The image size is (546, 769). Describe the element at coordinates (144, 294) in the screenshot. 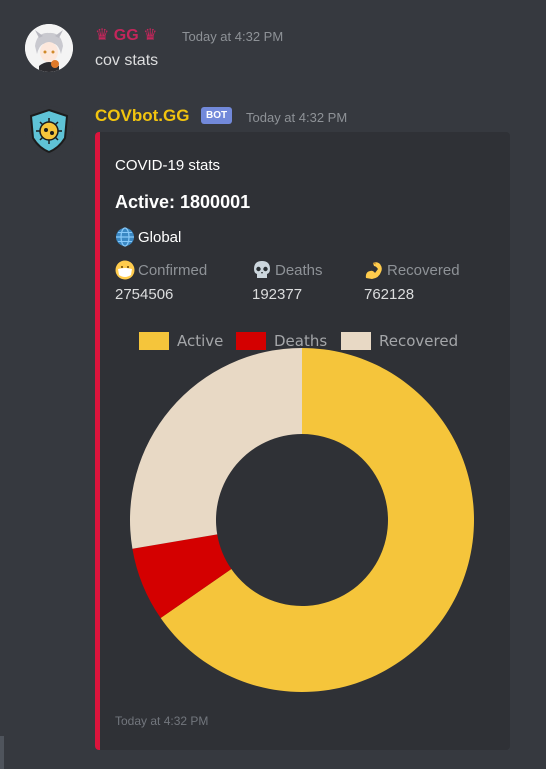

I see `field-confirmed-value: 2754506` at that location.